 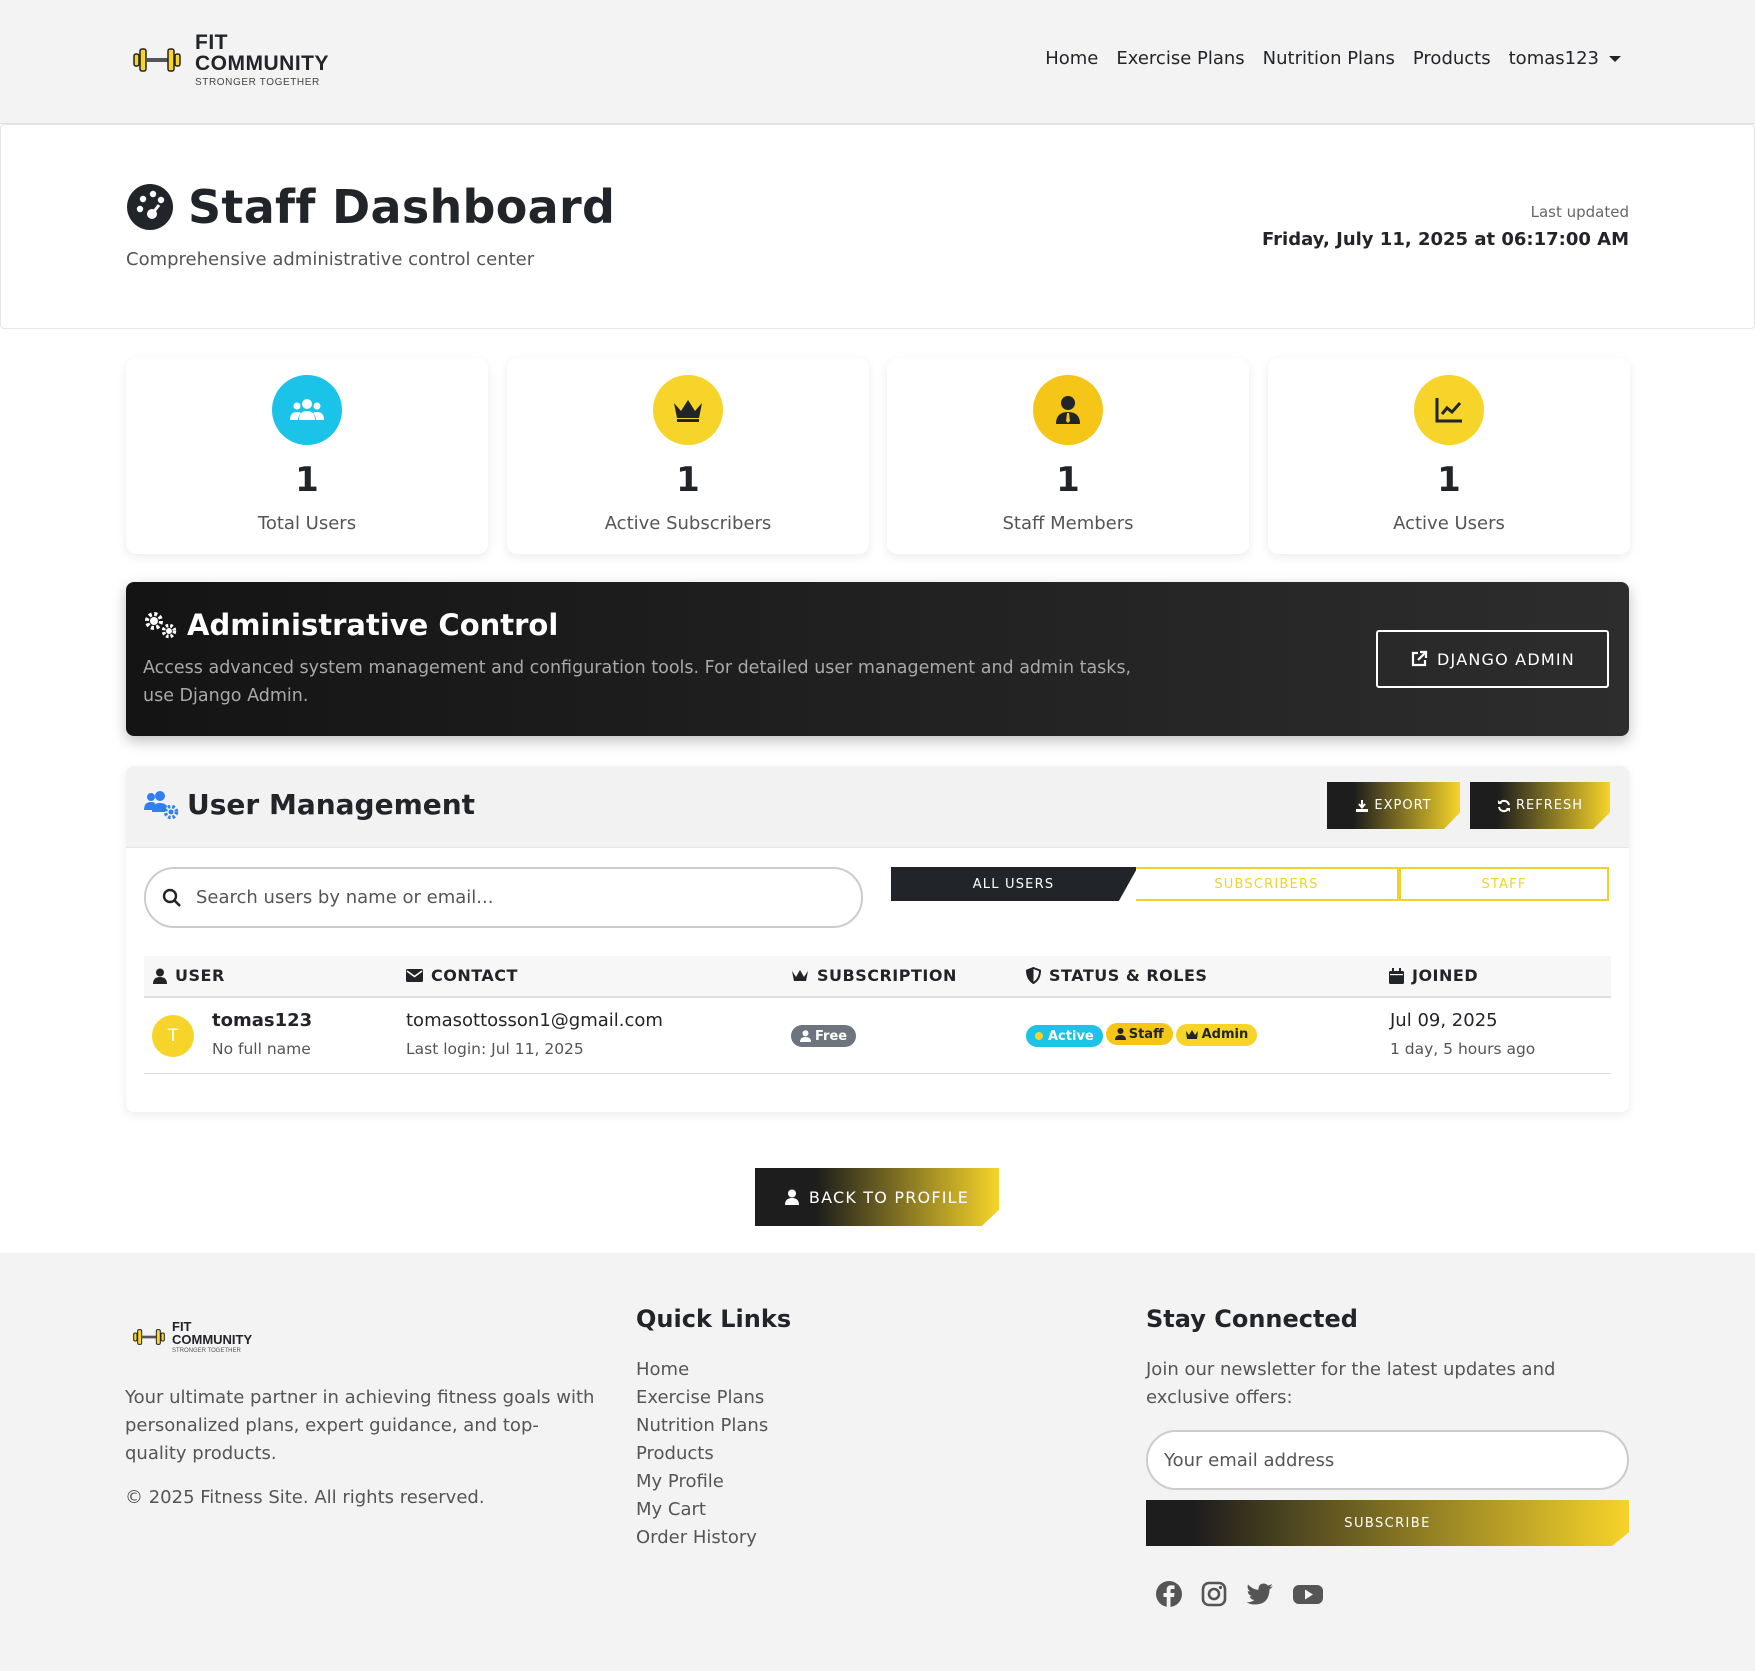 What do you see at coordinates (1506, 659) in the screenshot?
I see `django-admin-label: DJANGO ADMIN` at bounding box center [1506, 659].